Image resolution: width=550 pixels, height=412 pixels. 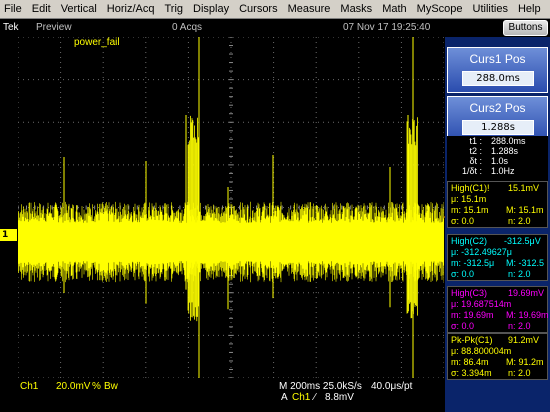 What do you see at coordinates (471, 171) in the screenshot?
I see `readout-key: 1/δt :` at bounding box center [471, 171].